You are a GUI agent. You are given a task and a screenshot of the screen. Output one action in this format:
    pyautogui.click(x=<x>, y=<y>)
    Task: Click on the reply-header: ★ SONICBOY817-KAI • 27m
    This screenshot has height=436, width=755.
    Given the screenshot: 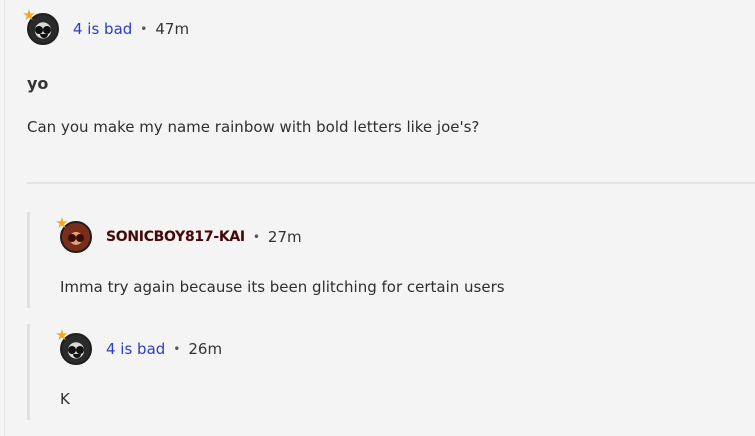 What is the action you would take?
    pyautogui.click(x=178, y=235)
    